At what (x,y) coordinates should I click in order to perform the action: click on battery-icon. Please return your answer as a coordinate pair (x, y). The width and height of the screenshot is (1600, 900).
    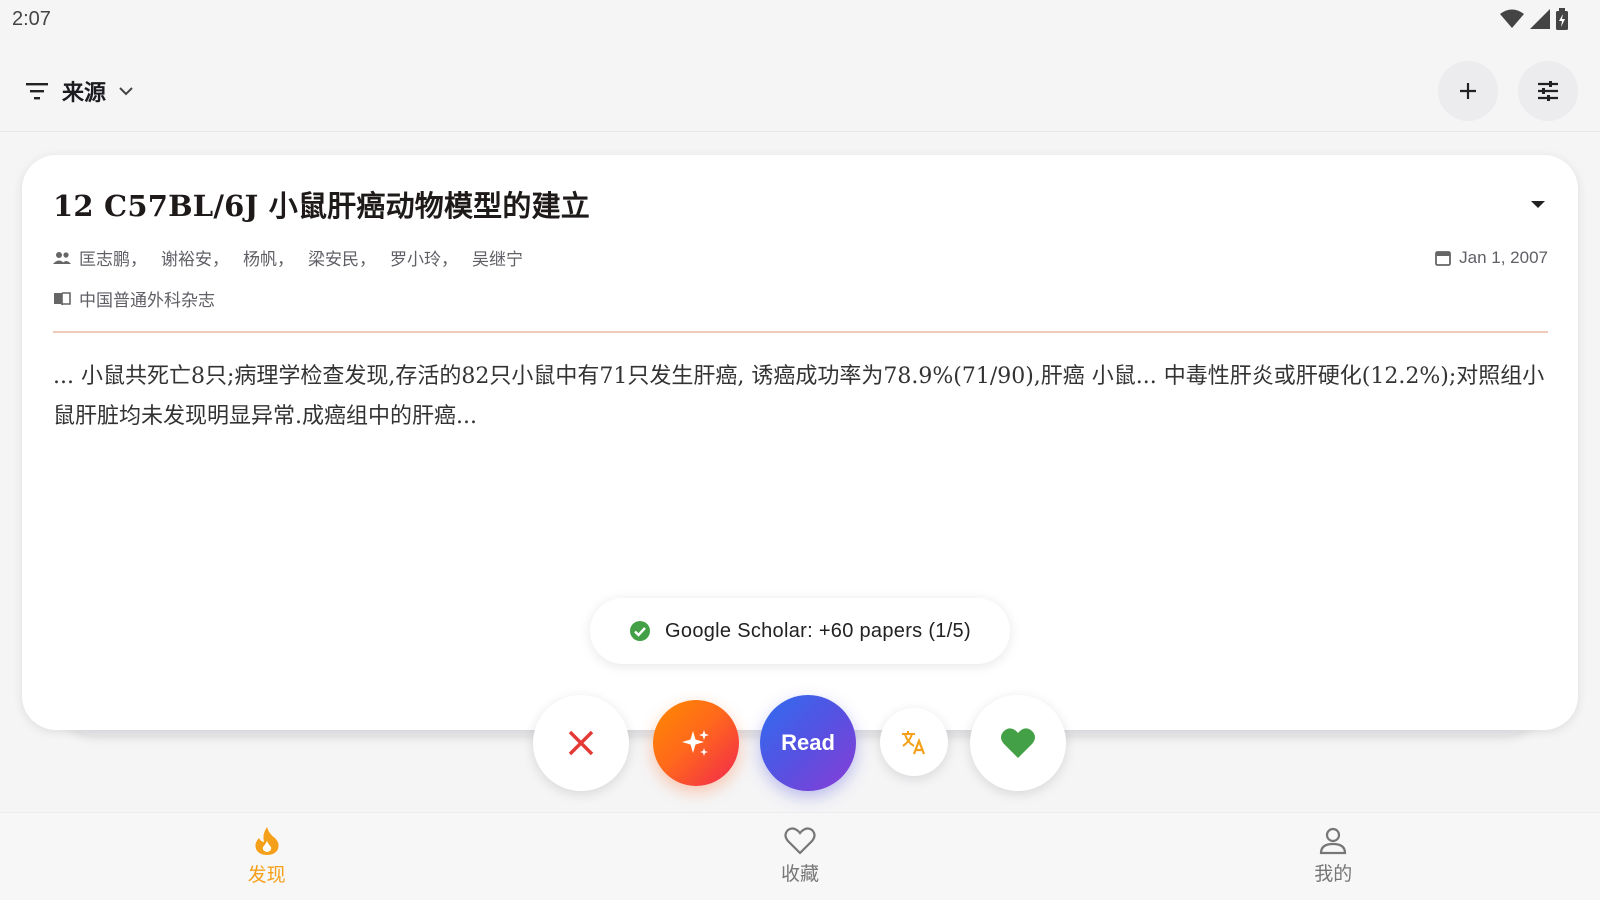
    Looking at the image, I should click on (1562, 19).